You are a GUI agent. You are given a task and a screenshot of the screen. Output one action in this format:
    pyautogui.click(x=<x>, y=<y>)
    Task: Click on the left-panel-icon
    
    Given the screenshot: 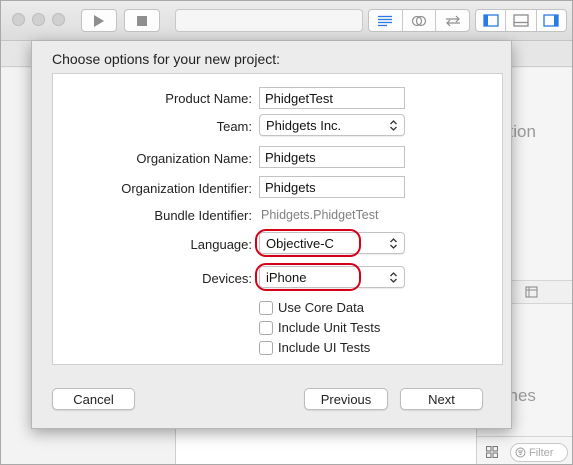 What is the action you would take?
    pyautogui.click(x=491, y=20)
    